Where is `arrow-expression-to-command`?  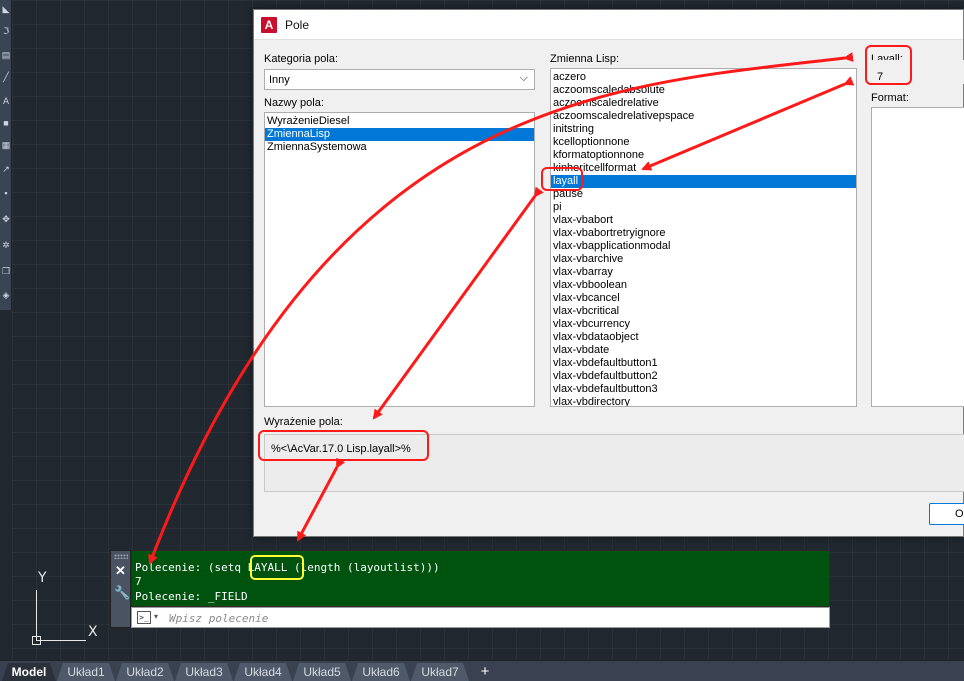
arrow-expression-to-command is located at coordinates (321, 499).